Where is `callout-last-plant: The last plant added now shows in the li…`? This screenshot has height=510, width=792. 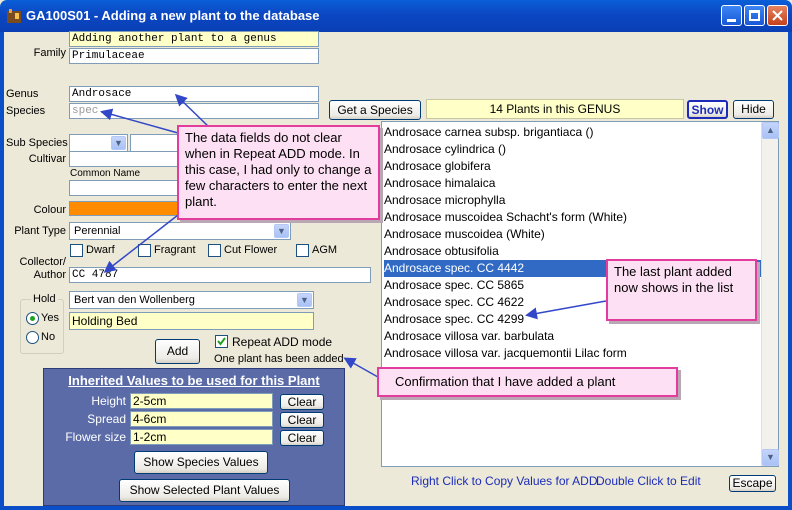
callout-last-plant: The last plant added now shows in the li… is located at coordinates (681, 290).